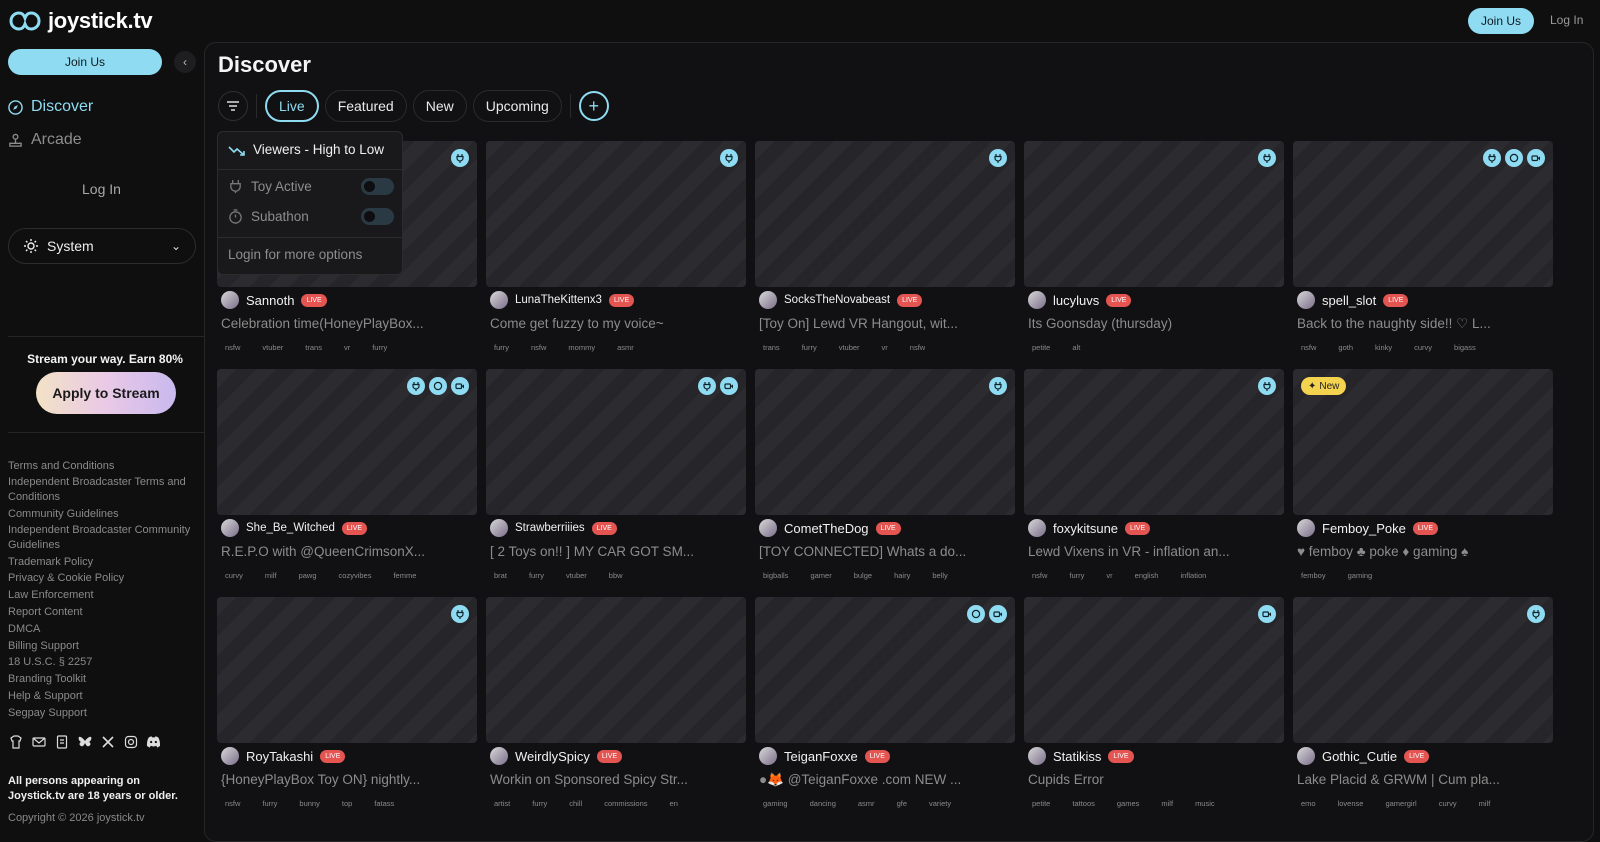 Image resolution: width=1600 pixels, height=842 pixels. What do you see at coordinates (80, 21) in the screenshot?
I see `logo: joystick.tv` at bounding box center [80, 21].